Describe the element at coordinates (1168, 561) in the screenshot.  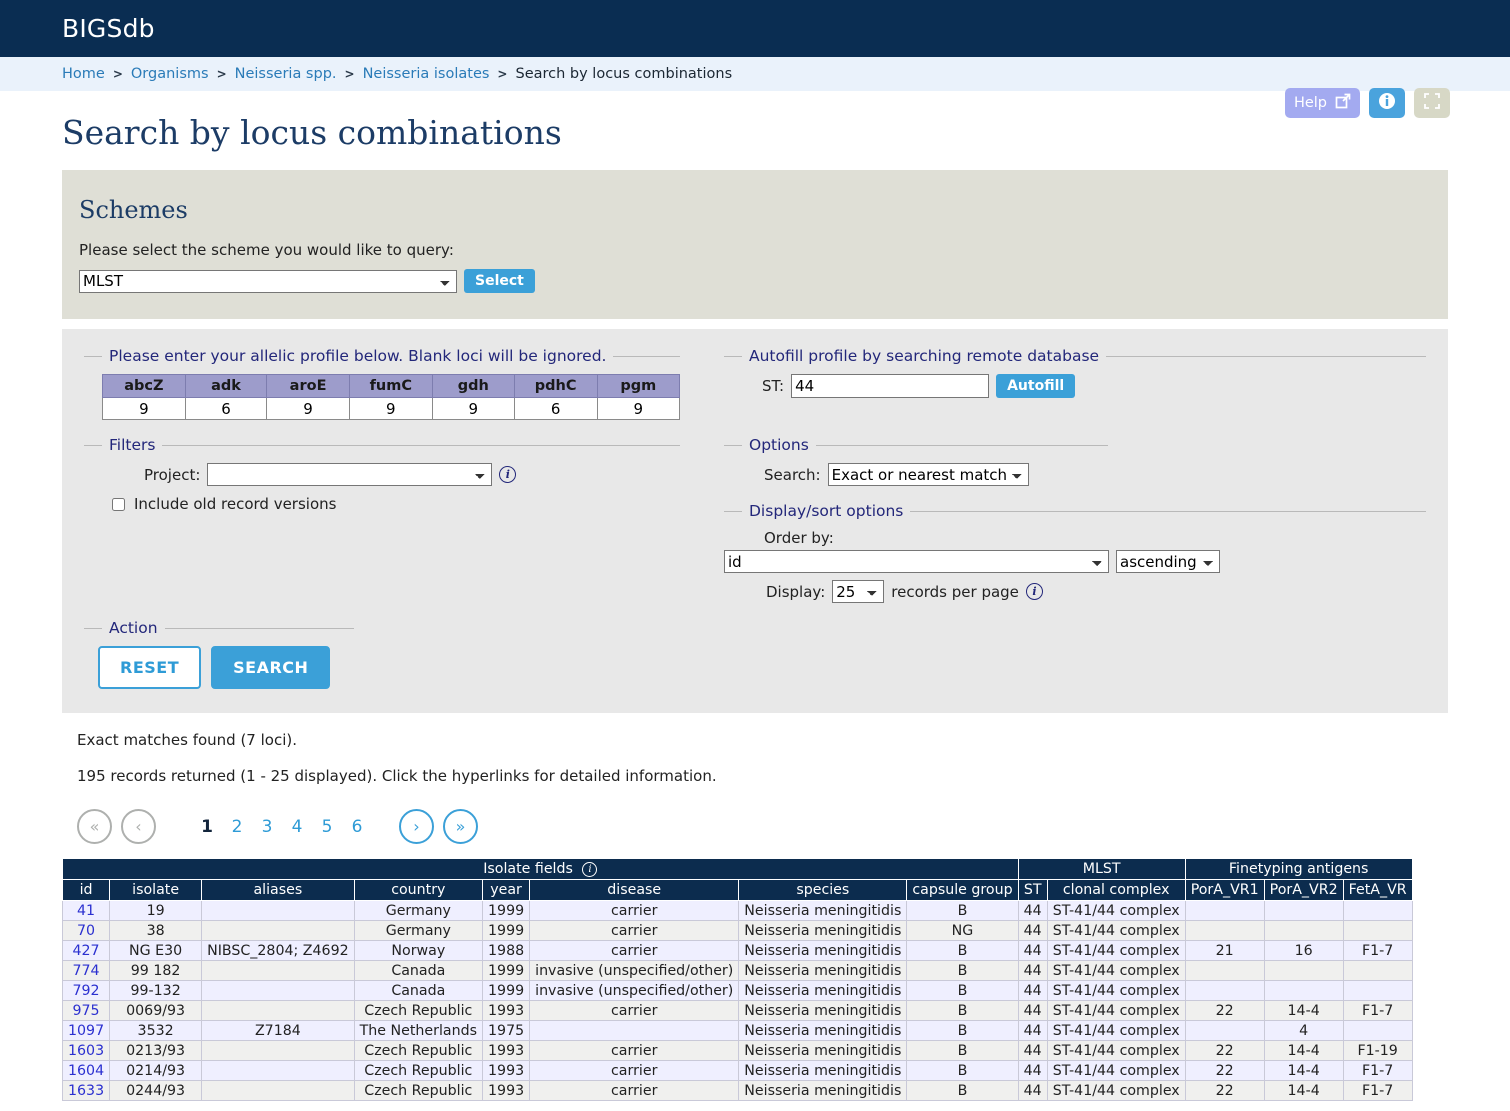
I see `sort-direction-select: ascending` at that location.